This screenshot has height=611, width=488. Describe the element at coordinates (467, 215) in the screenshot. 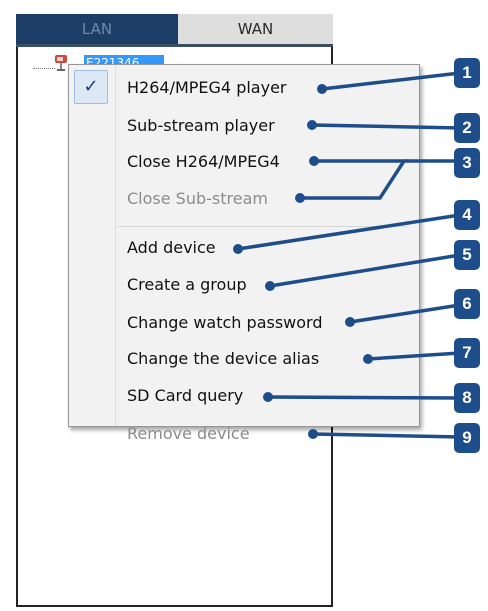

I see `callout-badge-4: 4` at that location.